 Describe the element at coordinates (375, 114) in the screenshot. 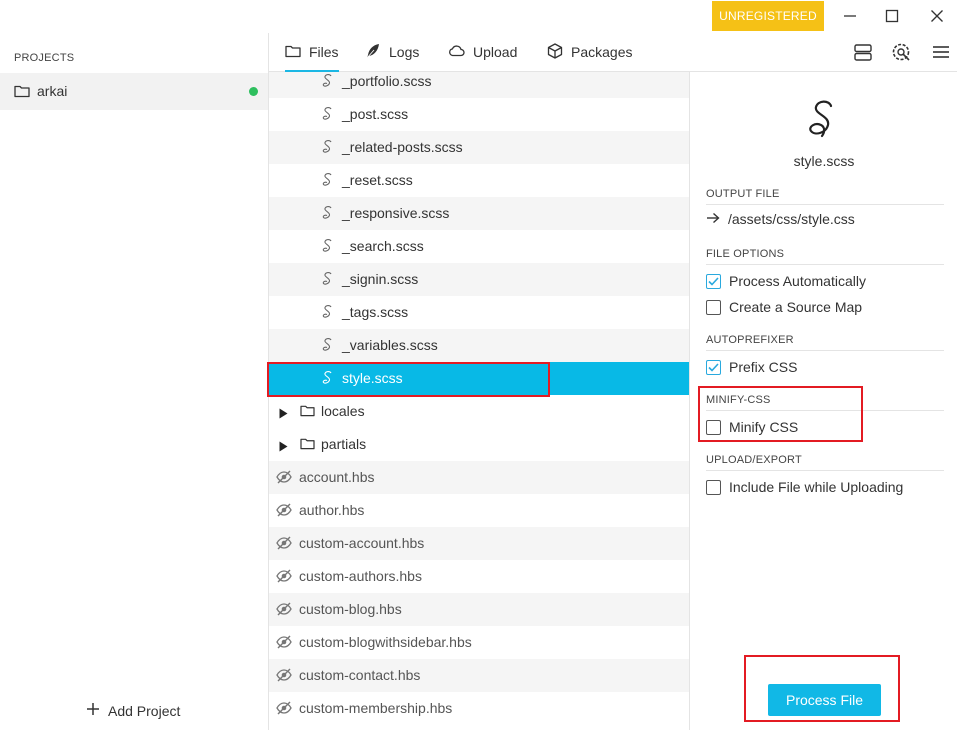

I see `file-name: _post.scss` at that location.